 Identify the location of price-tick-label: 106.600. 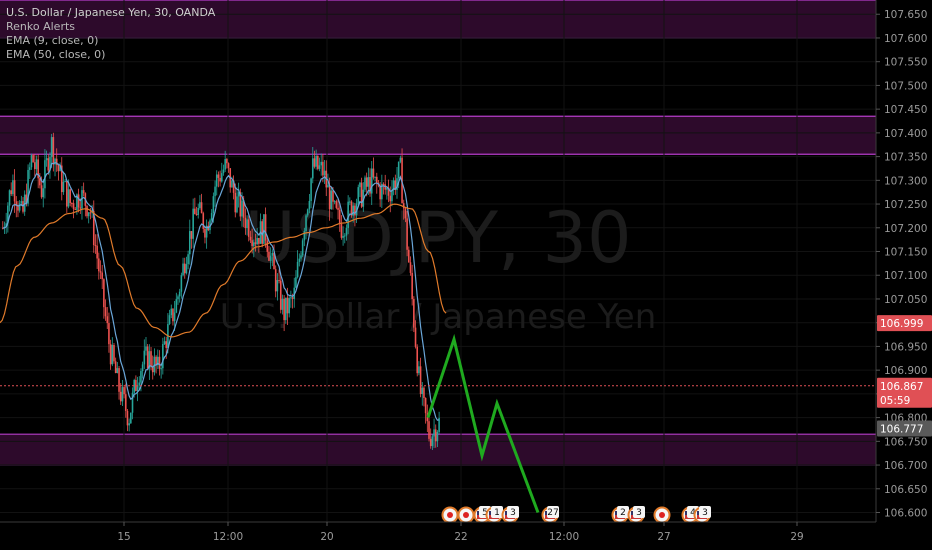
(905, 514).